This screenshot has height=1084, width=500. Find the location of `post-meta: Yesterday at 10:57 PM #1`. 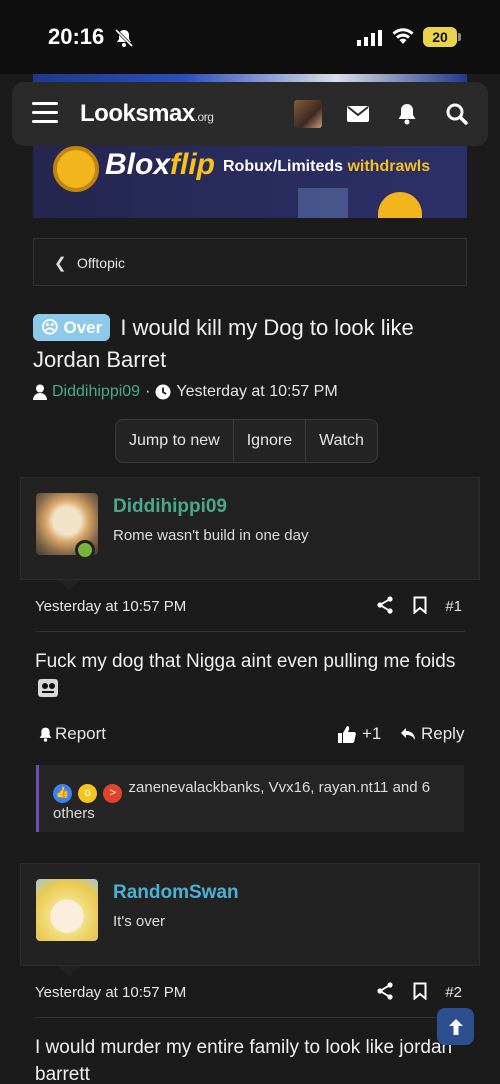

post-meta: Yesterday at 10:57 PM #1 is located at coordinates (250, 609).